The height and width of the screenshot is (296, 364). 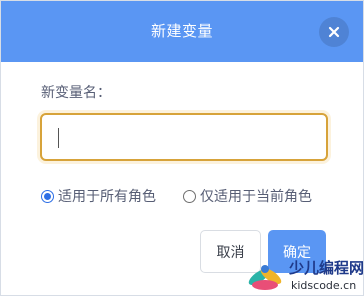 I want to click on text-caret, so click(x=58, y=138).